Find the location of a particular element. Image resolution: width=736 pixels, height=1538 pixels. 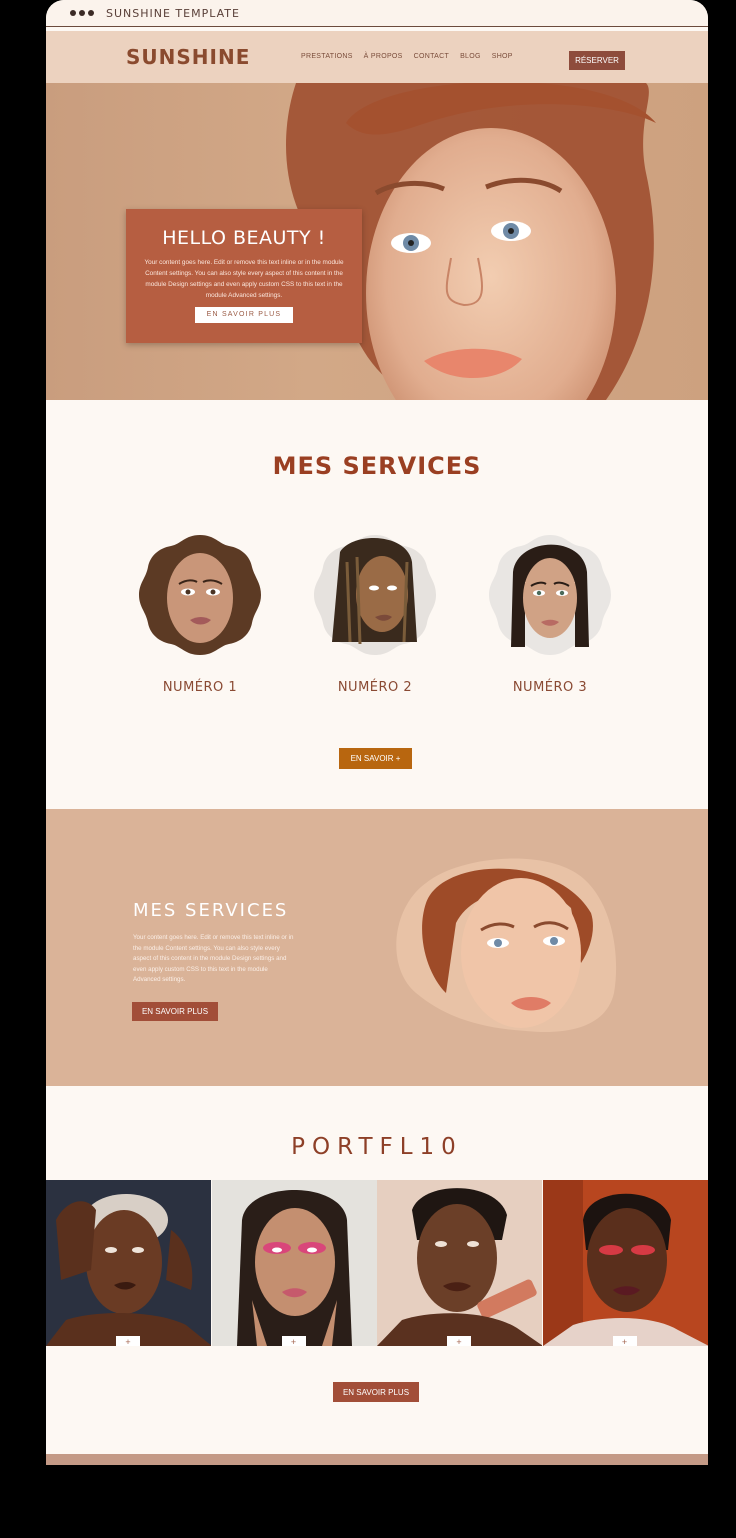

nav-item-contact: CONTACT is located at coordinates (431, 56).